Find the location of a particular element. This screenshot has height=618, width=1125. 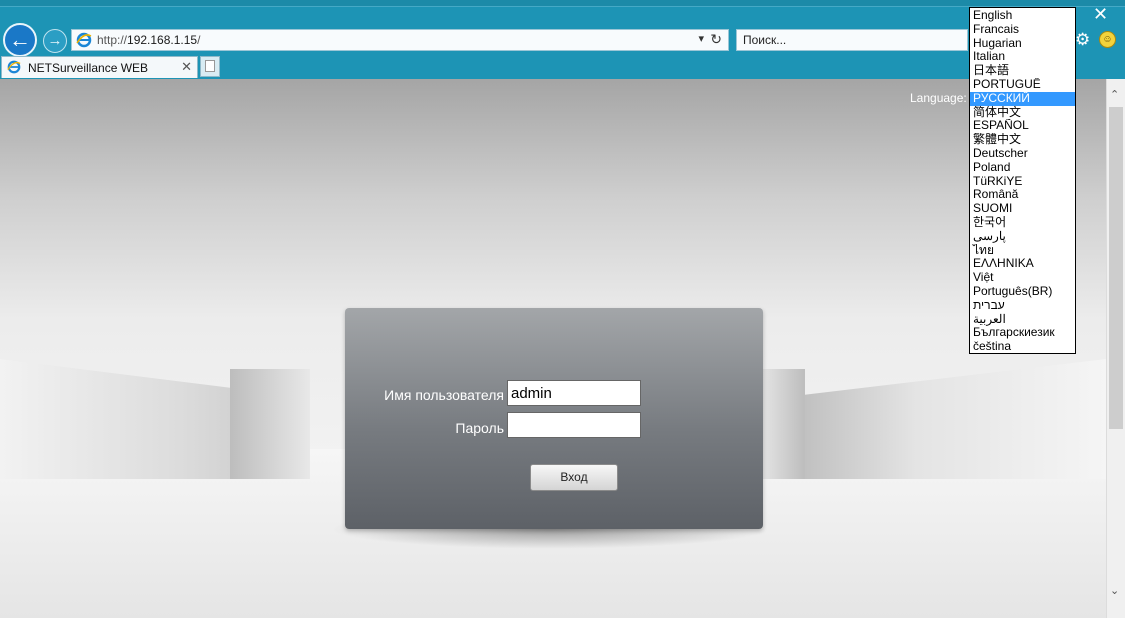

language-option: עברית is located at coordinates (1022, 306).